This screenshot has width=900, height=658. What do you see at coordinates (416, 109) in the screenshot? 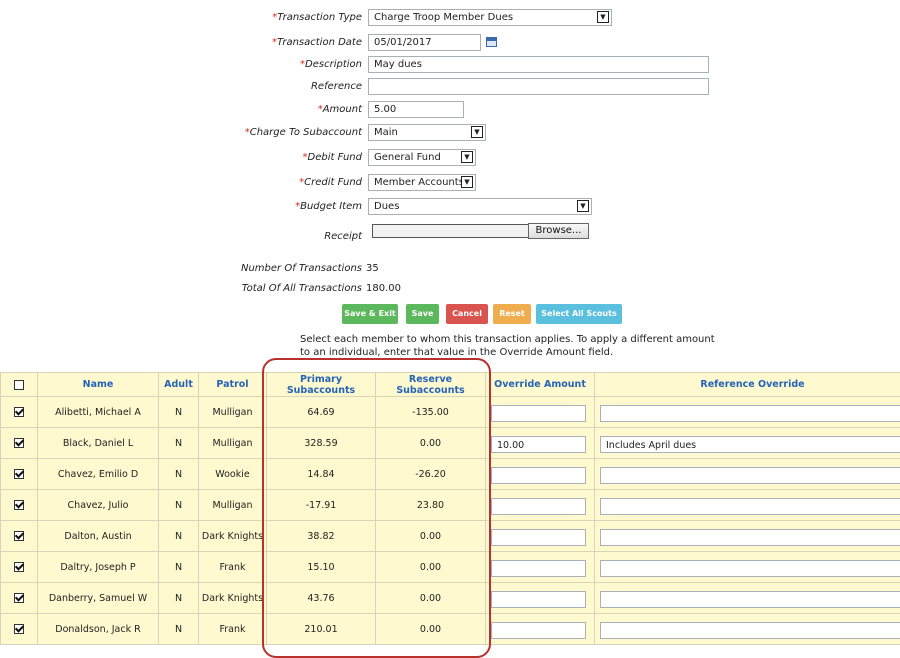
I see `amount-input: 5.00` at bounding box center [416, 109].